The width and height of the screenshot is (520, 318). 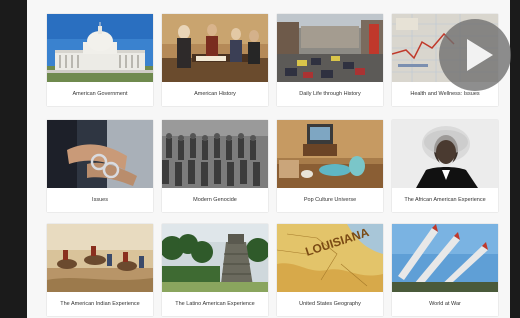 What do you see at coordinates (445, 258) in the screenshot?
I see `missiles-image` at bounding box center [445, 258].